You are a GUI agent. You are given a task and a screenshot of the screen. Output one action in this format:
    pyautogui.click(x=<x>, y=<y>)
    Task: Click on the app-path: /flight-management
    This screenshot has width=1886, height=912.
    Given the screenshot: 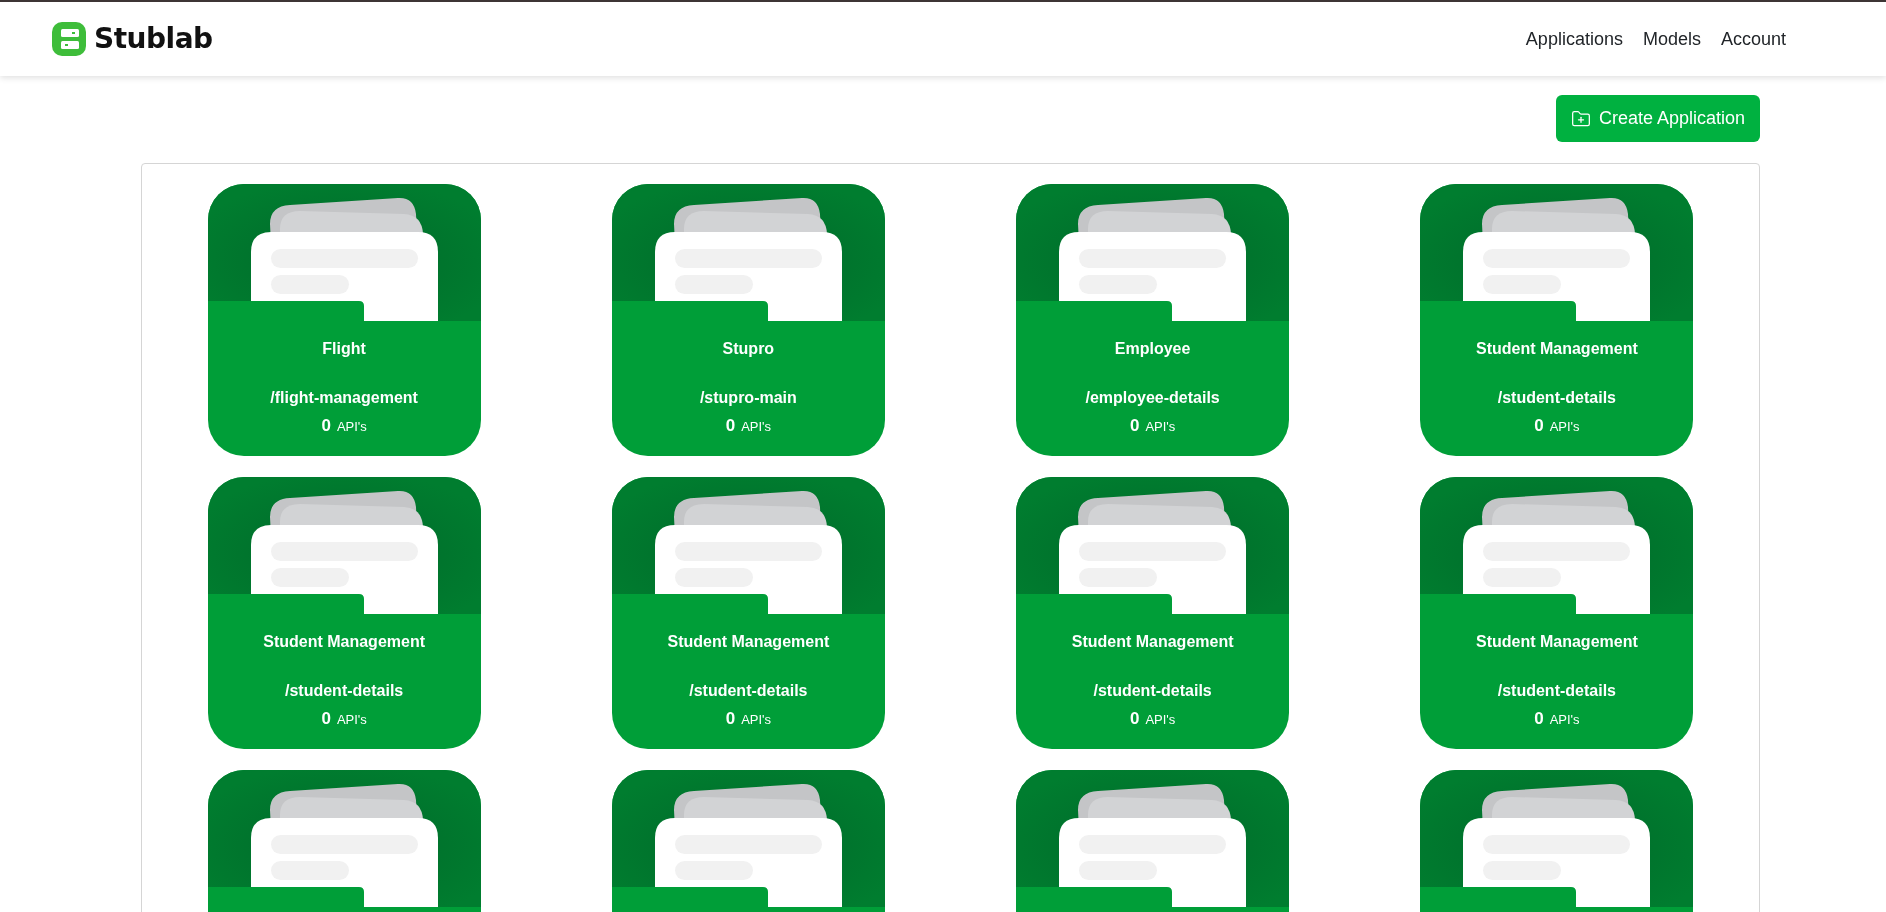 What is the action you would take?
    pyautogui.click(x=344, y=398)
    